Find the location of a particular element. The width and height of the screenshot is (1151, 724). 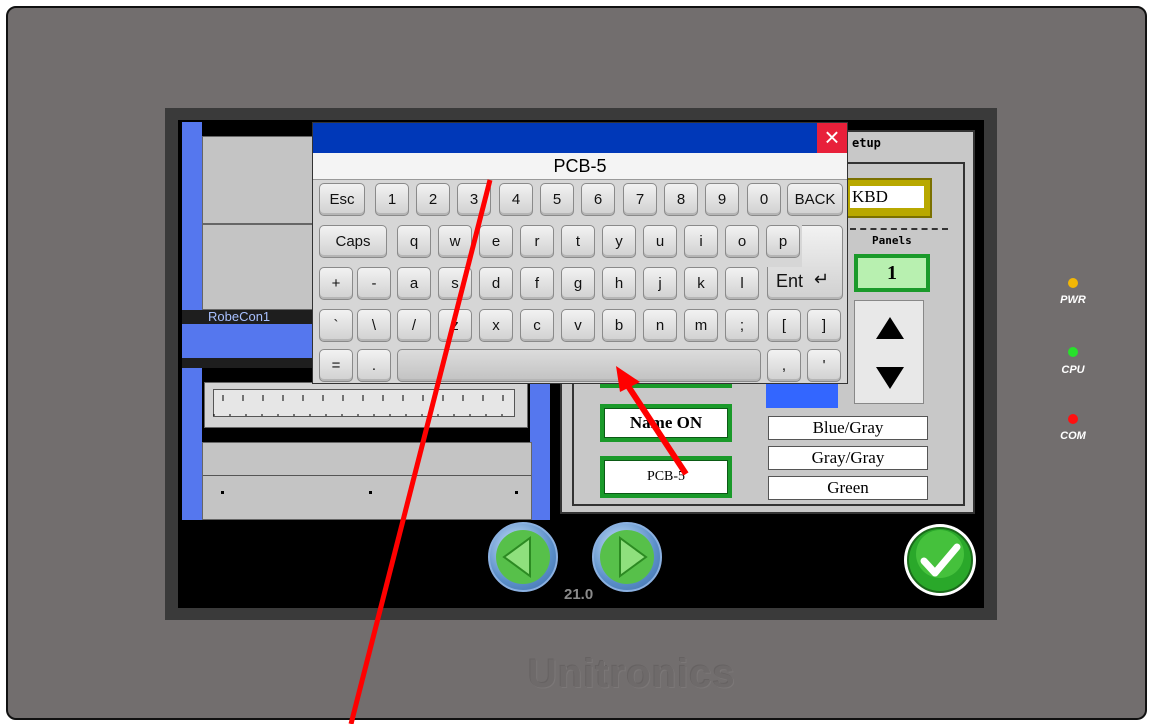

panels-divider is located at coordinates (899, 229).